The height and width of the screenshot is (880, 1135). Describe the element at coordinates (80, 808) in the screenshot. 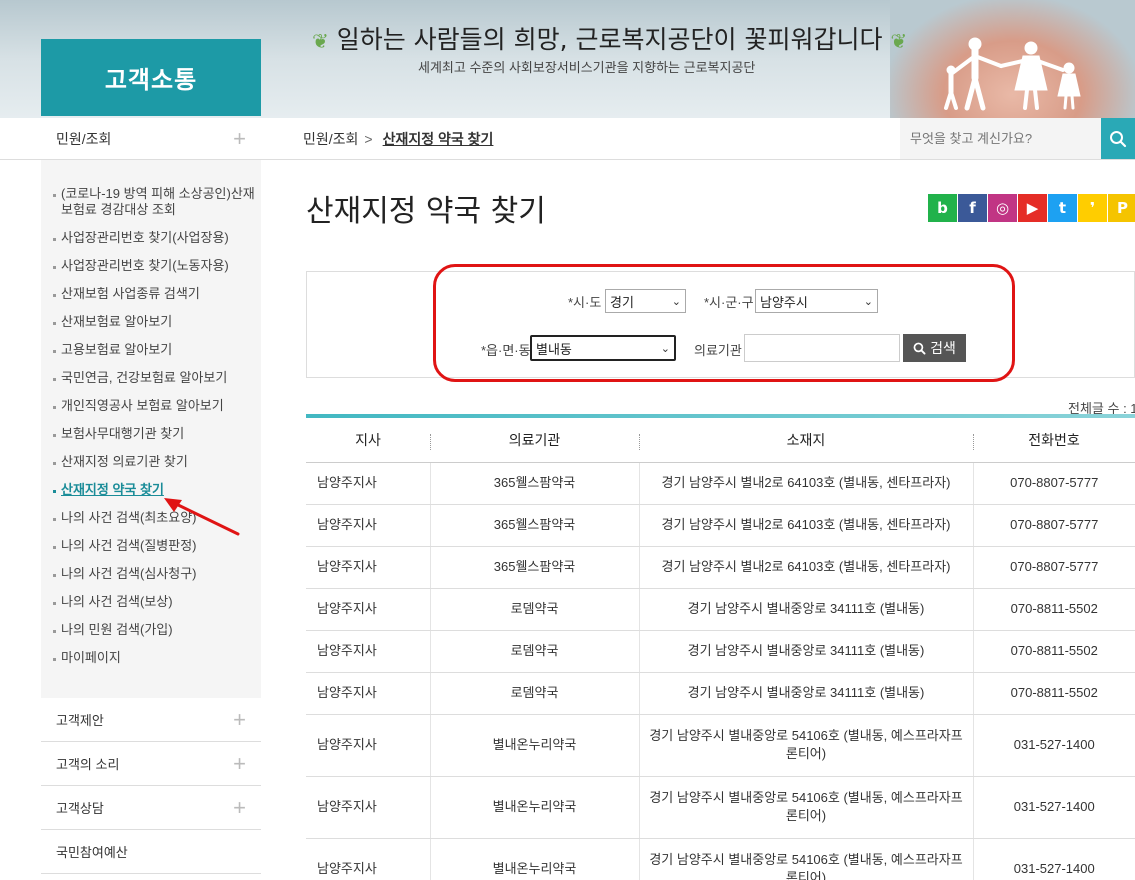

I see `sidebar-section-label: 고객상담` at that location.